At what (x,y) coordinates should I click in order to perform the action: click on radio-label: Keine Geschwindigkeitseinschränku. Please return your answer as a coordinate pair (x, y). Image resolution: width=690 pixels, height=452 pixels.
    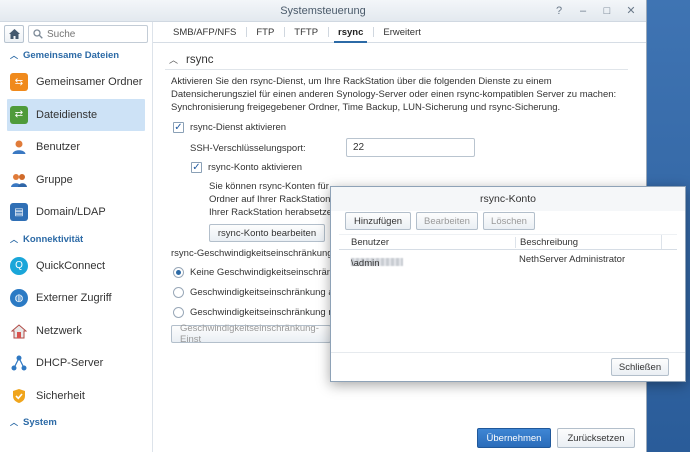
    Looking at the image, I should click on (266, 272).